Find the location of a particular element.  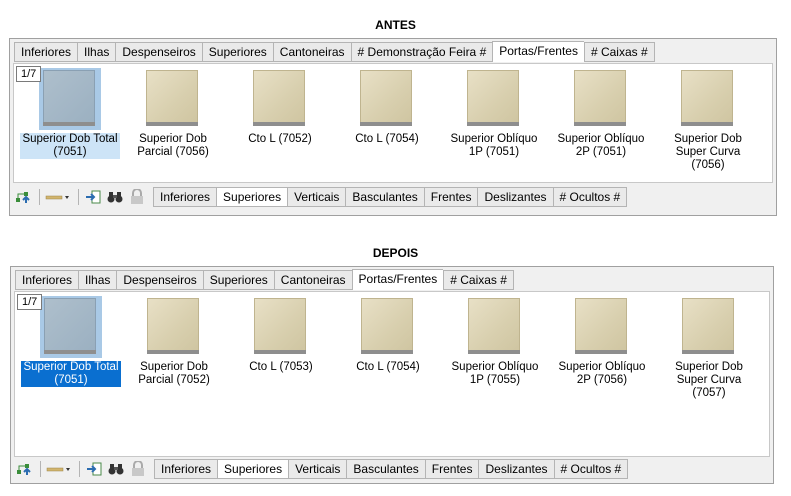

catalog-item: Superior Dob Parcial (7056) is located at coordinates (173, 113).